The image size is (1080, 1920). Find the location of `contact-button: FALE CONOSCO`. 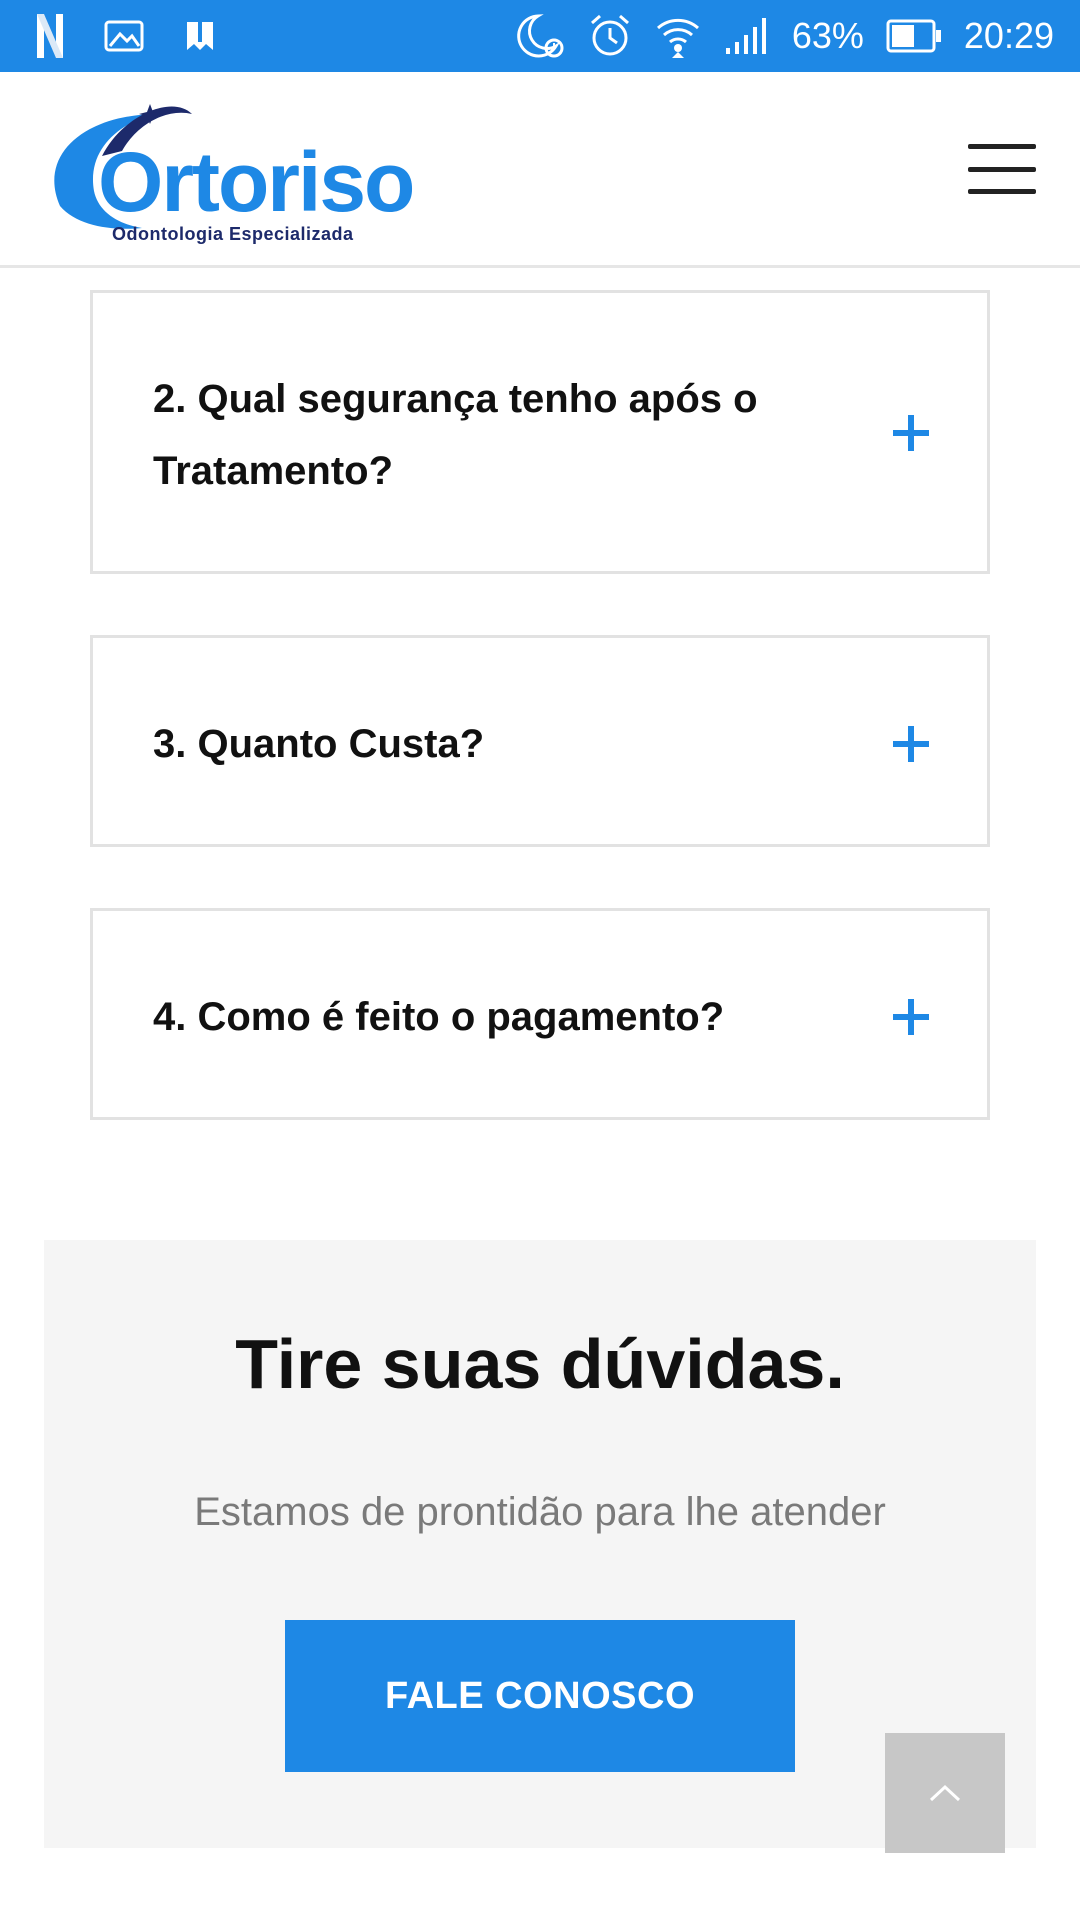

contact-button: FALE CONOSCO is located at coordinates (540, 1696).